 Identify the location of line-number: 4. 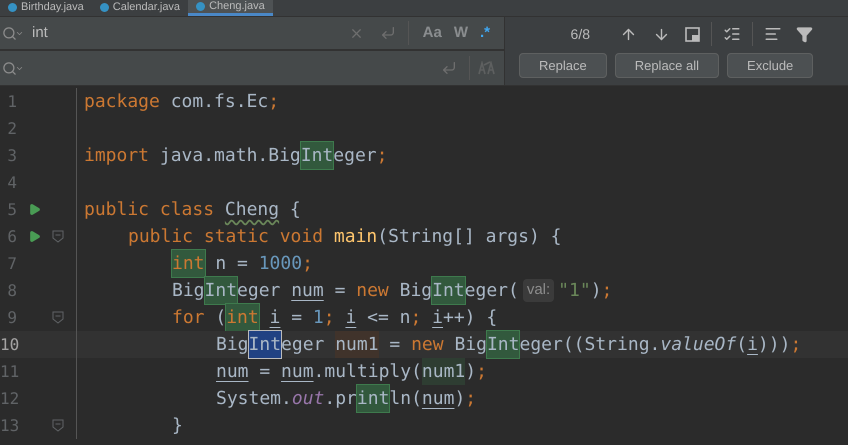
(12, 183).